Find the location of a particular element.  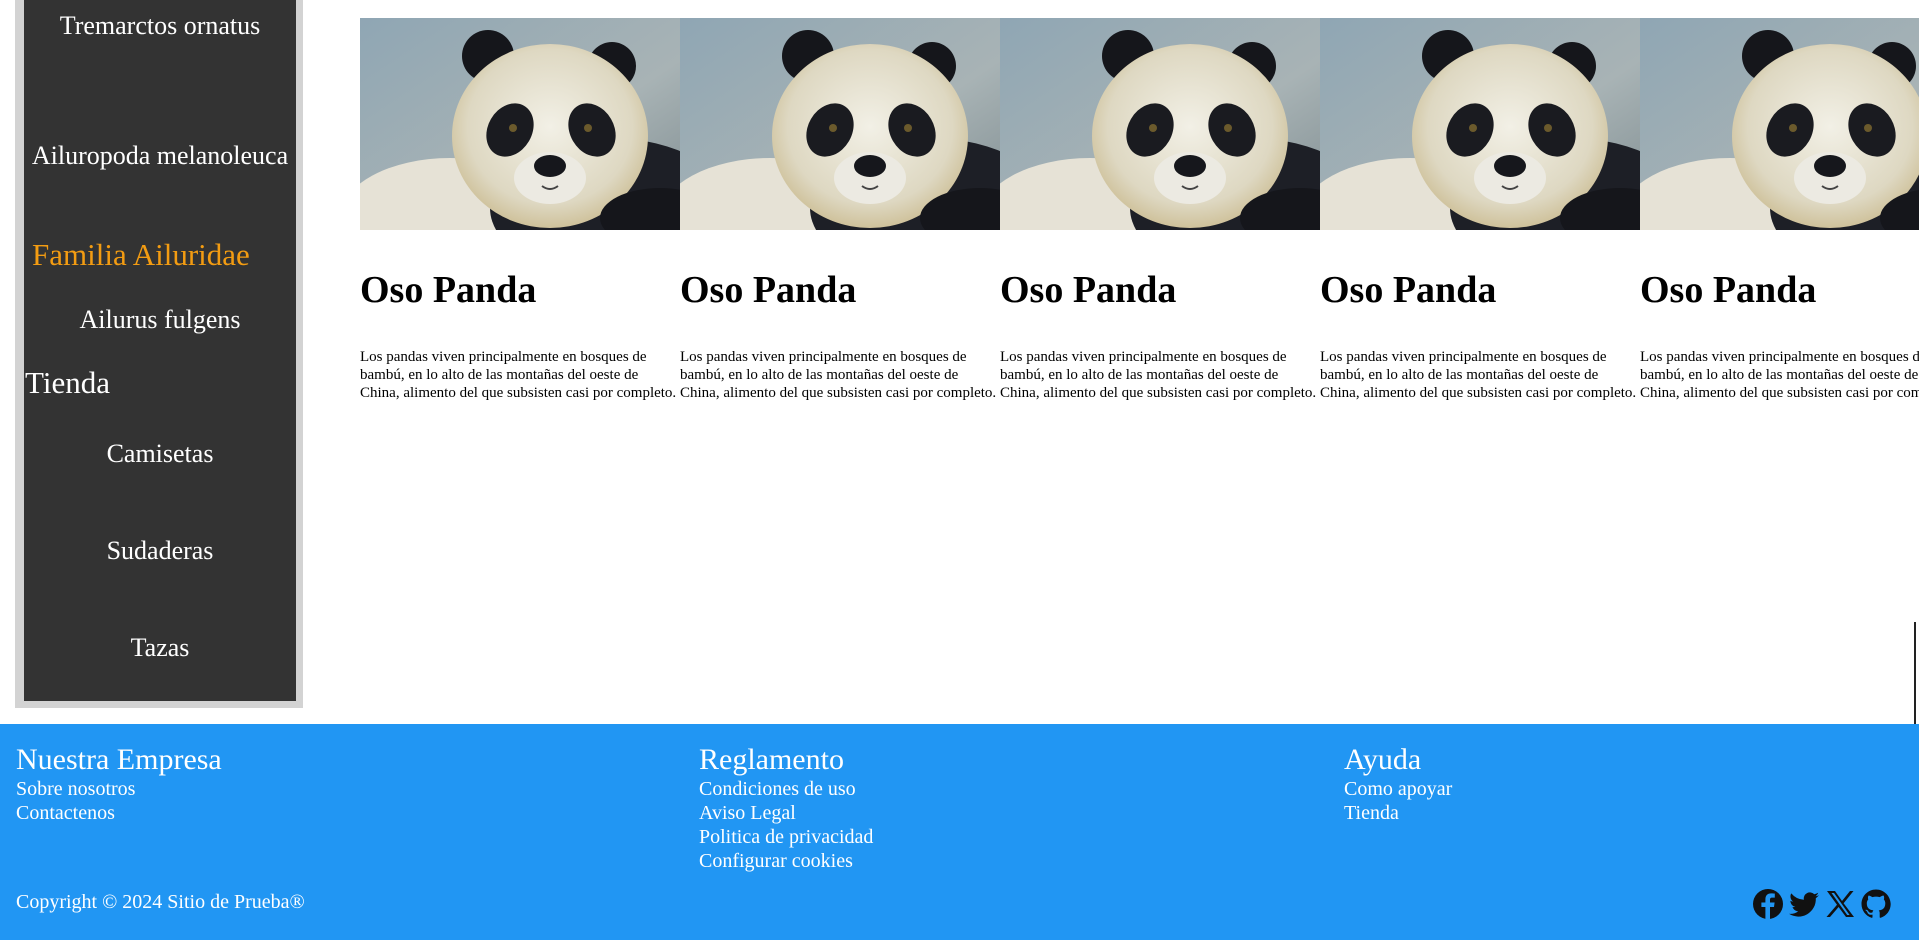

footer-link-cookies: Configurar cookies is located at coordinates (786, 861).